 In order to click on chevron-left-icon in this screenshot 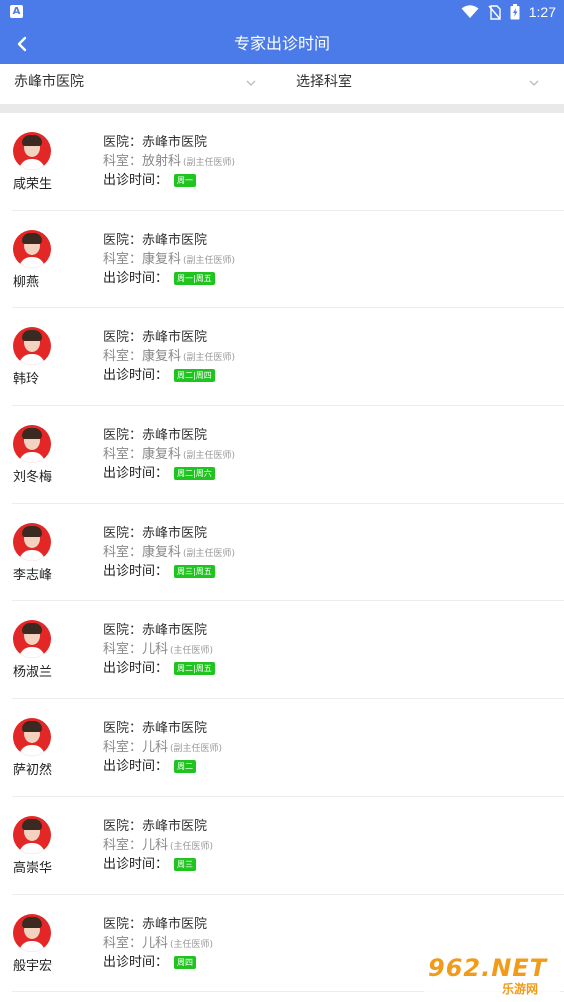, I will do `click(22, 44)`.